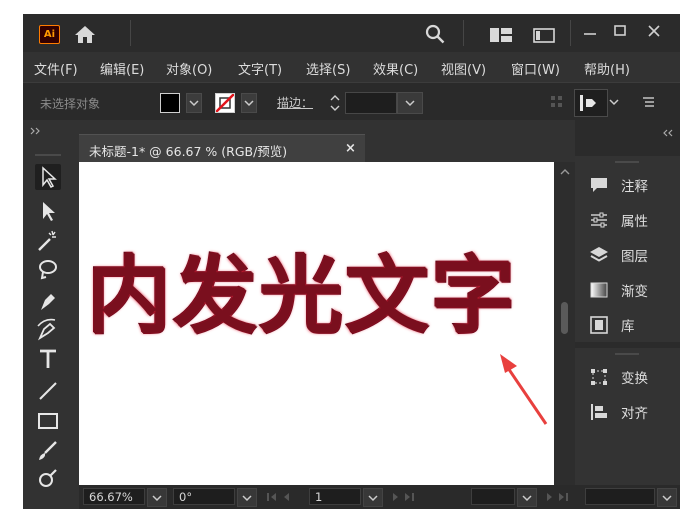 Image resolution: width=699 pixels, height=523 pixels. I want to click on panel-group-1: 注释 属性 图层 渐变 库, so click(627, 249).